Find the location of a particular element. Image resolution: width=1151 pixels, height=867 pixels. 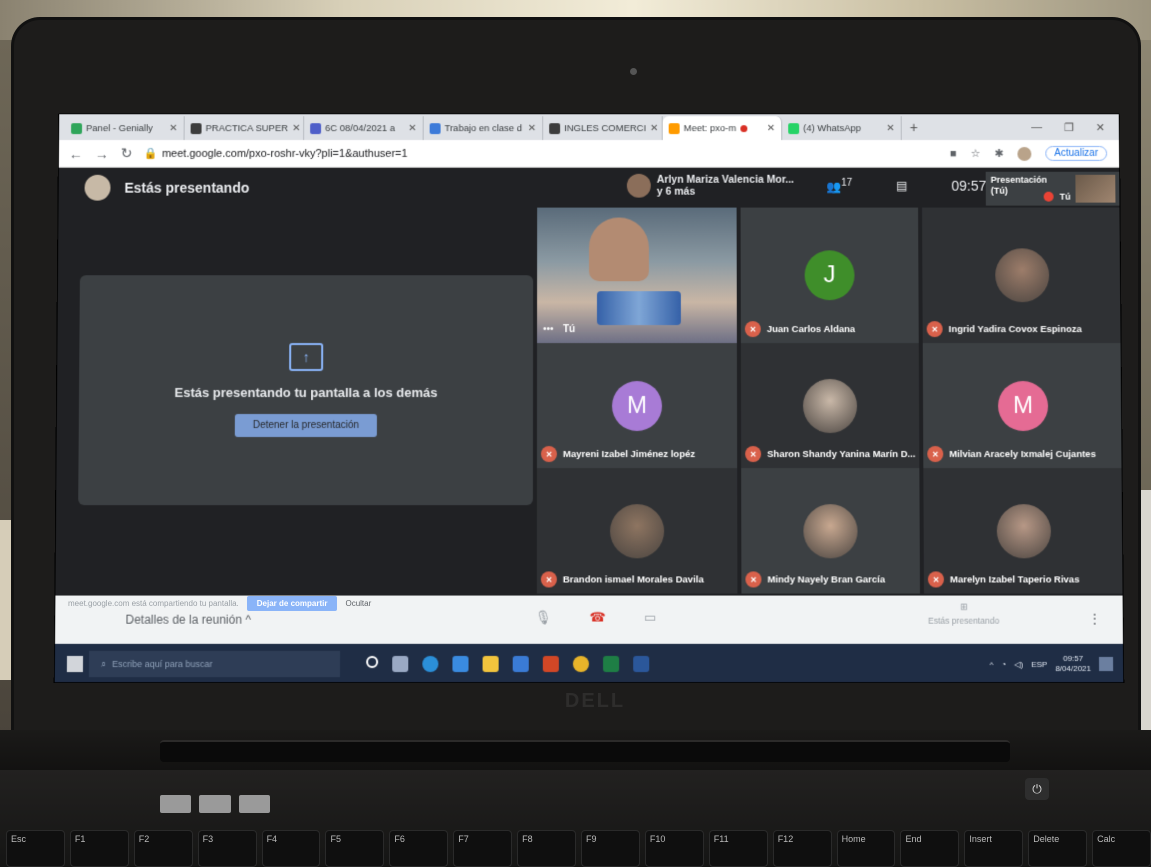

notification-icon is located at coordinates (1106, 664).